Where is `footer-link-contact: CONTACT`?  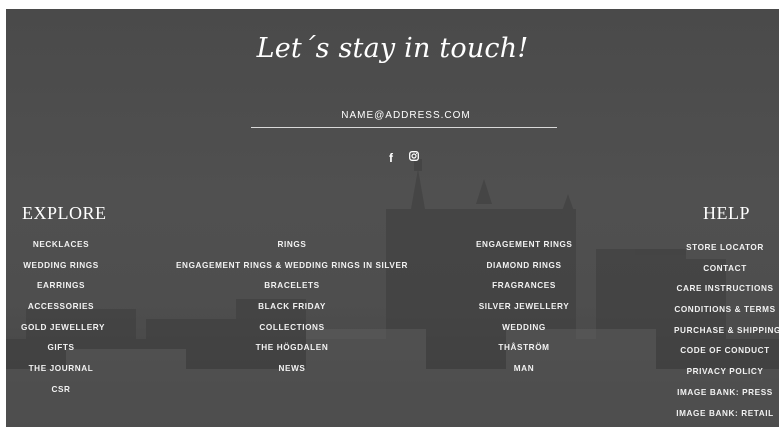 footer-link-contact: CONTACT is located at coordinates (725, 269).